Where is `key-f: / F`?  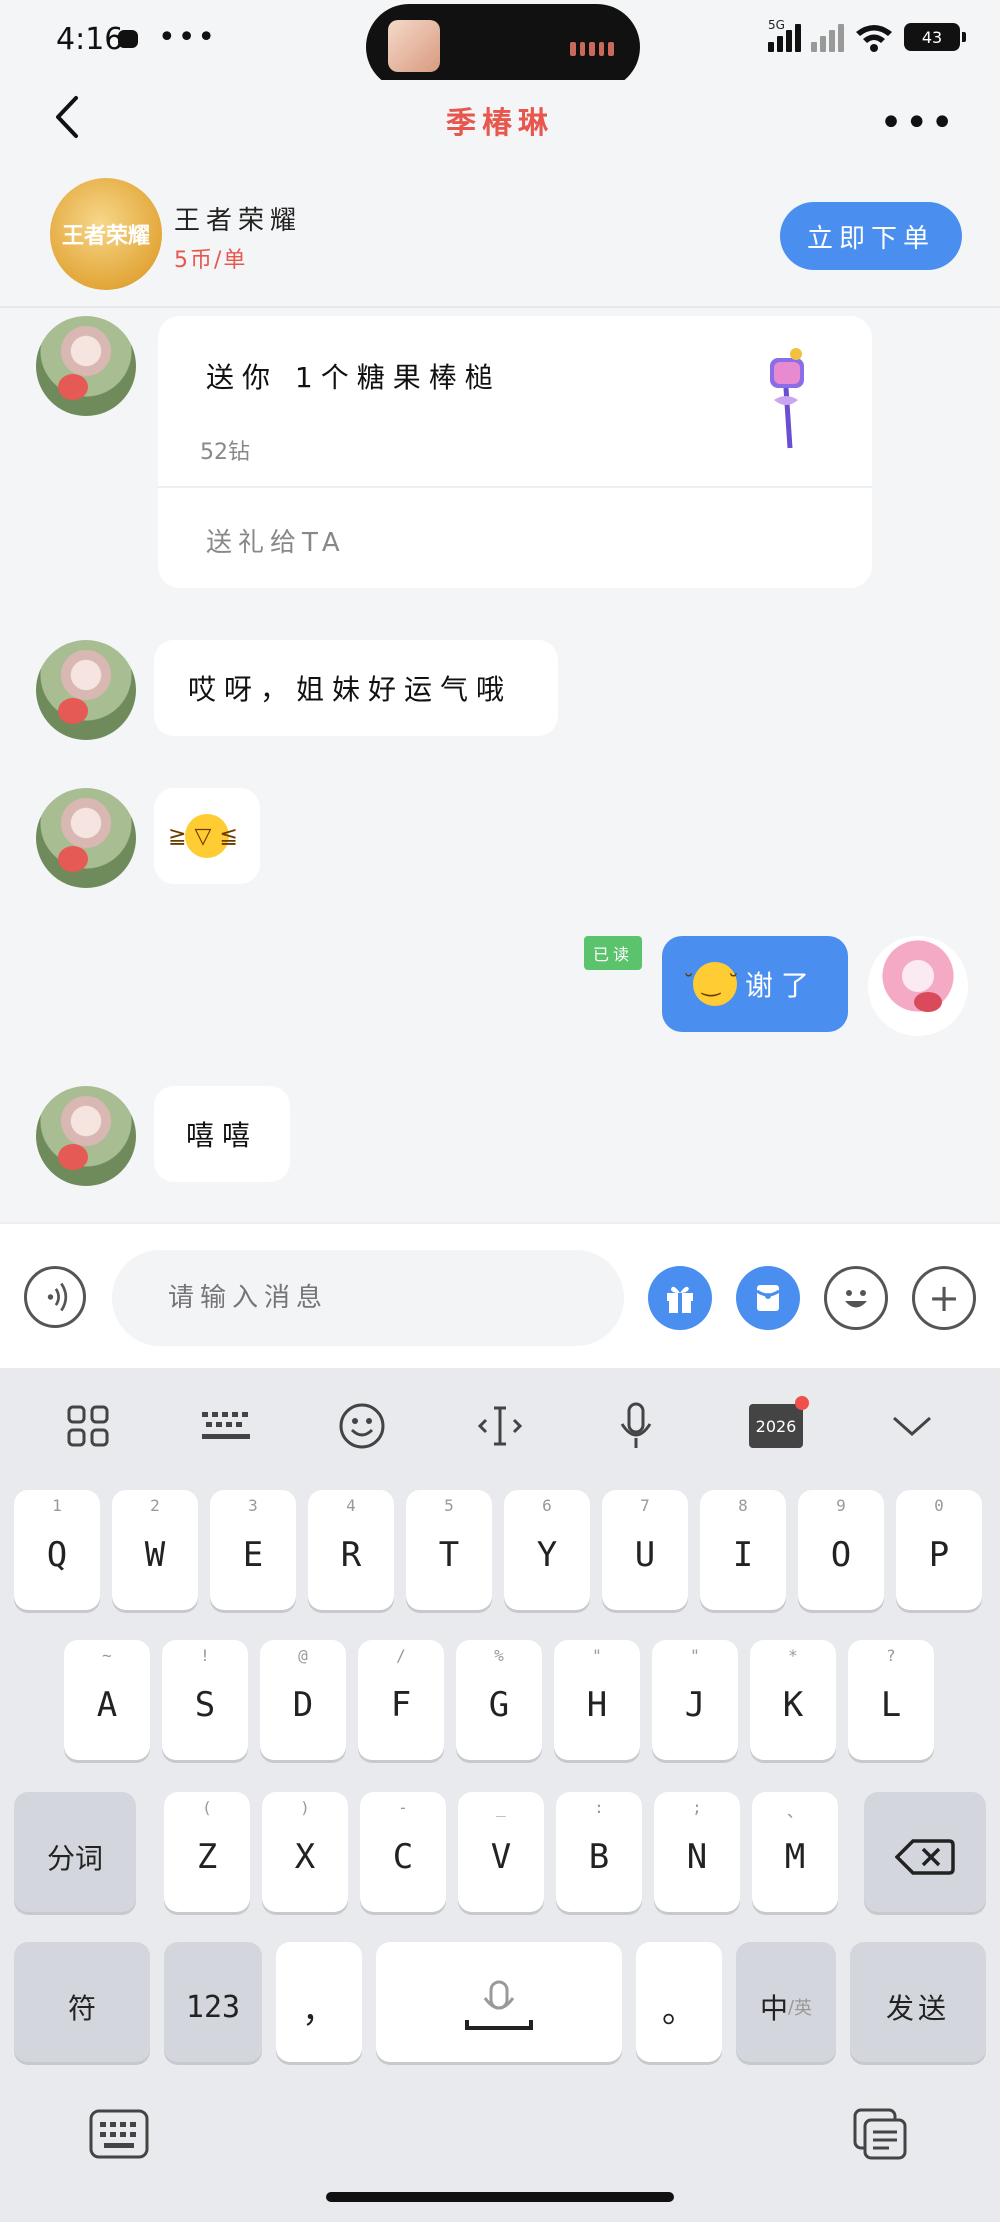
key-f: / F is located at coordinates (401, 1700).